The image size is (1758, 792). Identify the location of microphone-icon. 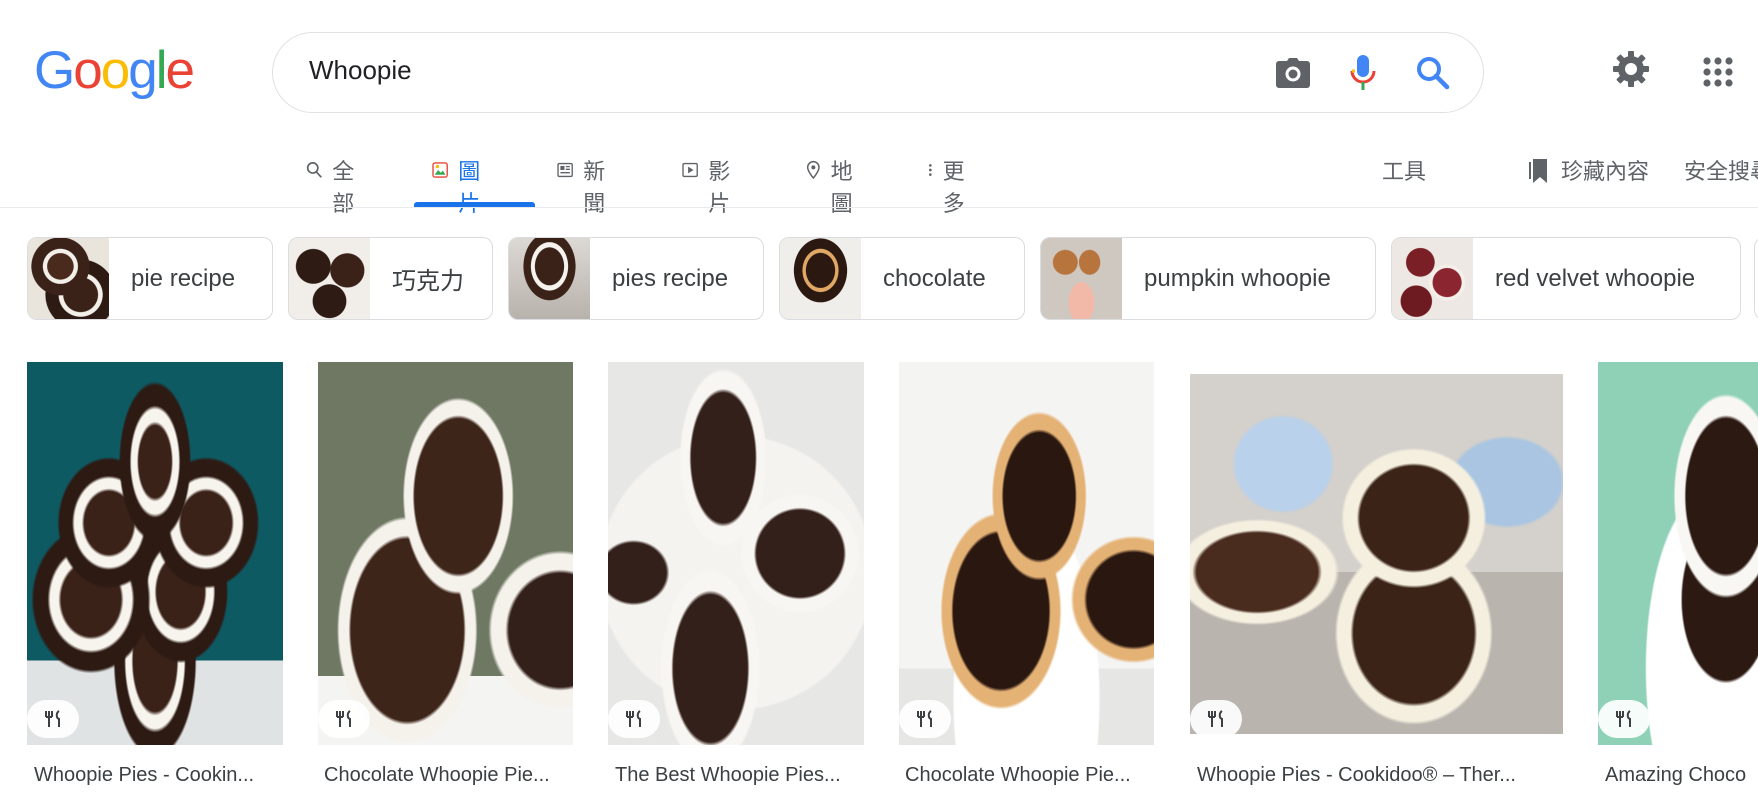
(1363, 73).